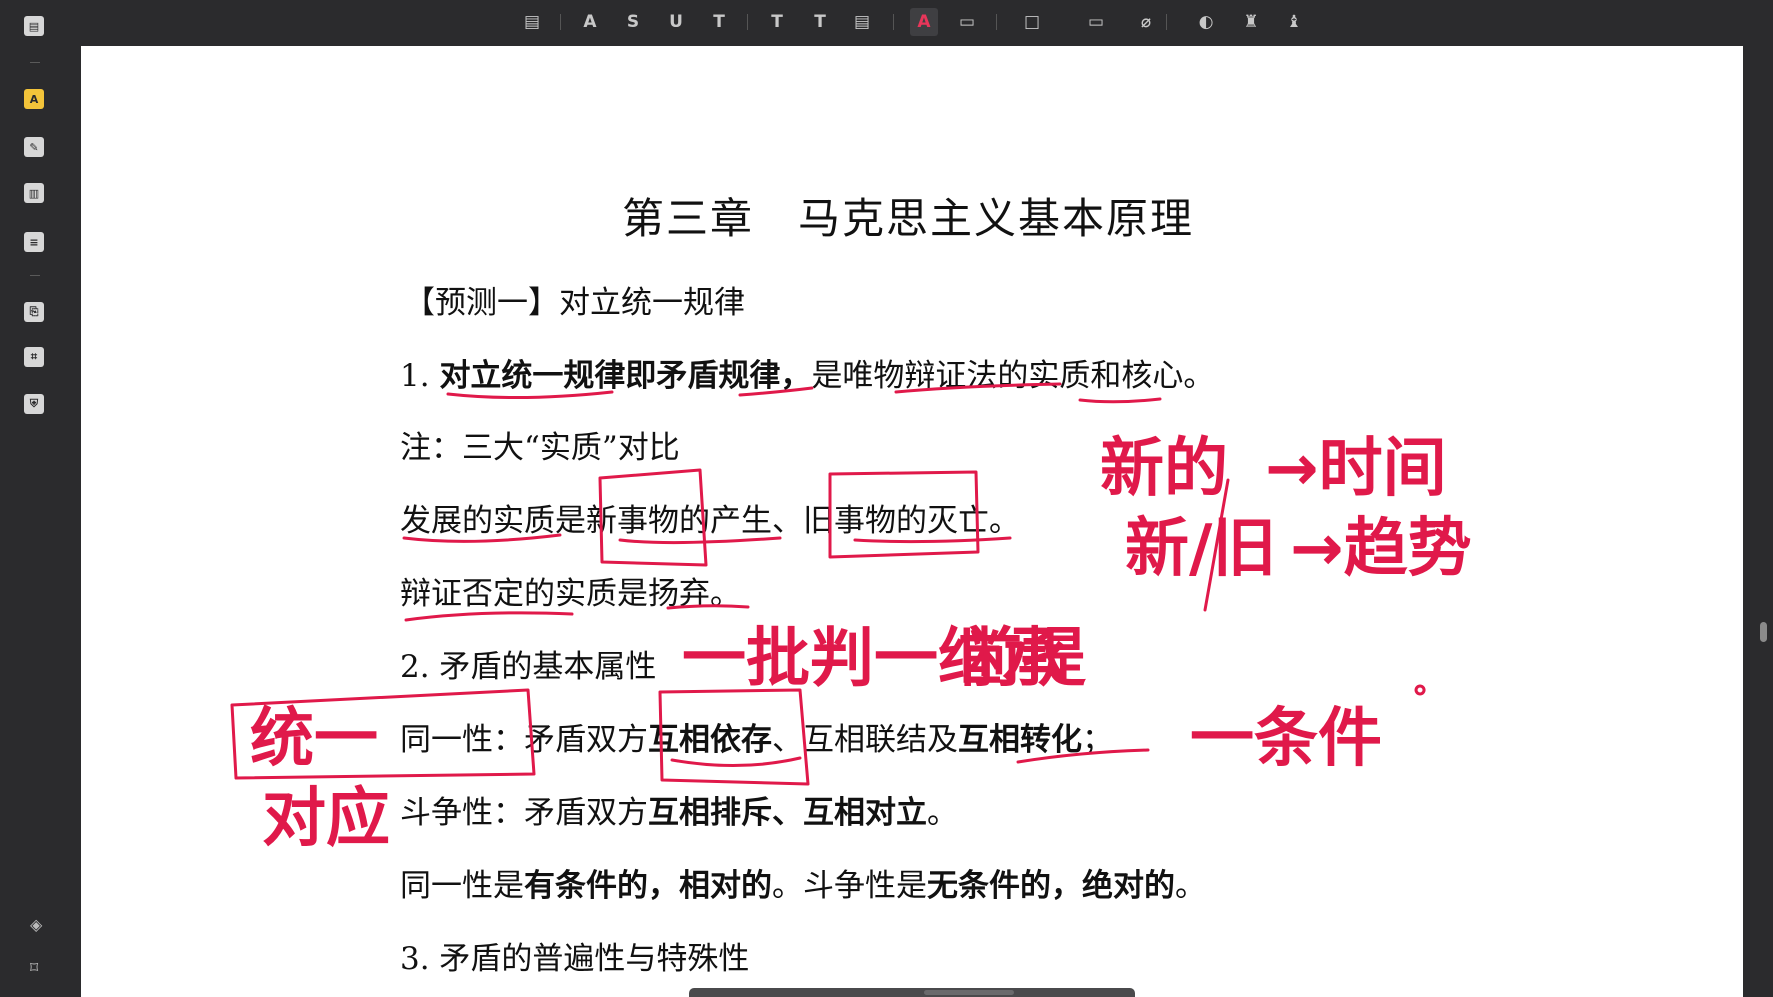 This screenshot has width=1773, height=997. I want to click on vertical-scrollbar, so click(1764, 498).